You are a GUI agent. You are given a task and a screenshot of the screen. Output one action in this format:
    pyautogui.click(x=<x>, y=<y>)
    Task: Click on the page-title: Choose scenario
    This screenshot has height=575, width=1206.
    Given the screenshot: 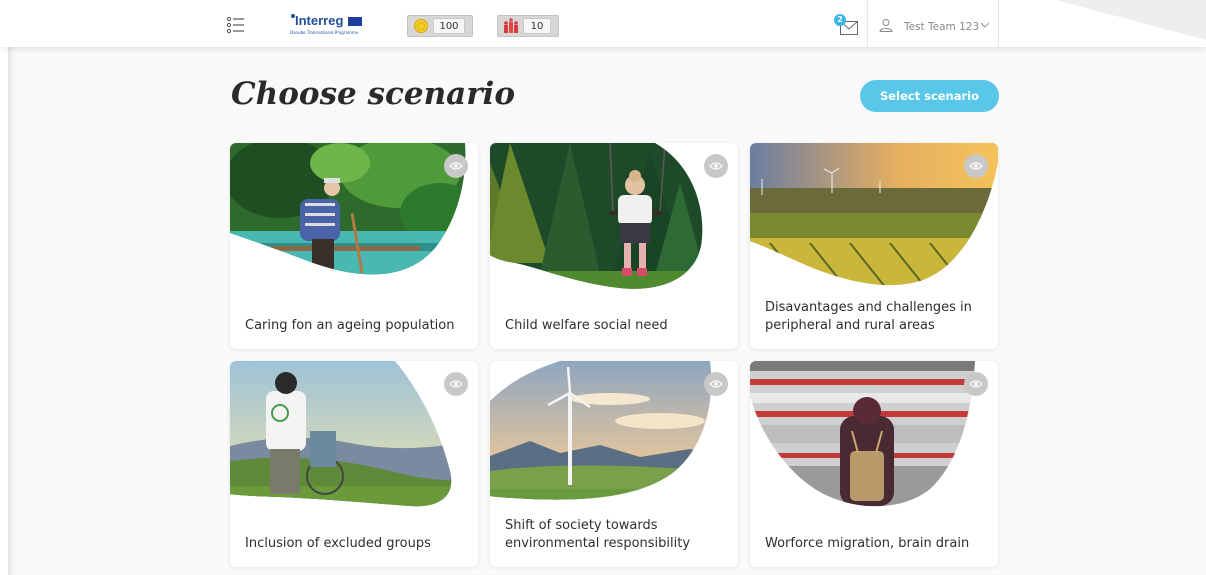 What is the action you would take?
    pyautogui.click(x=373, y=94)
    